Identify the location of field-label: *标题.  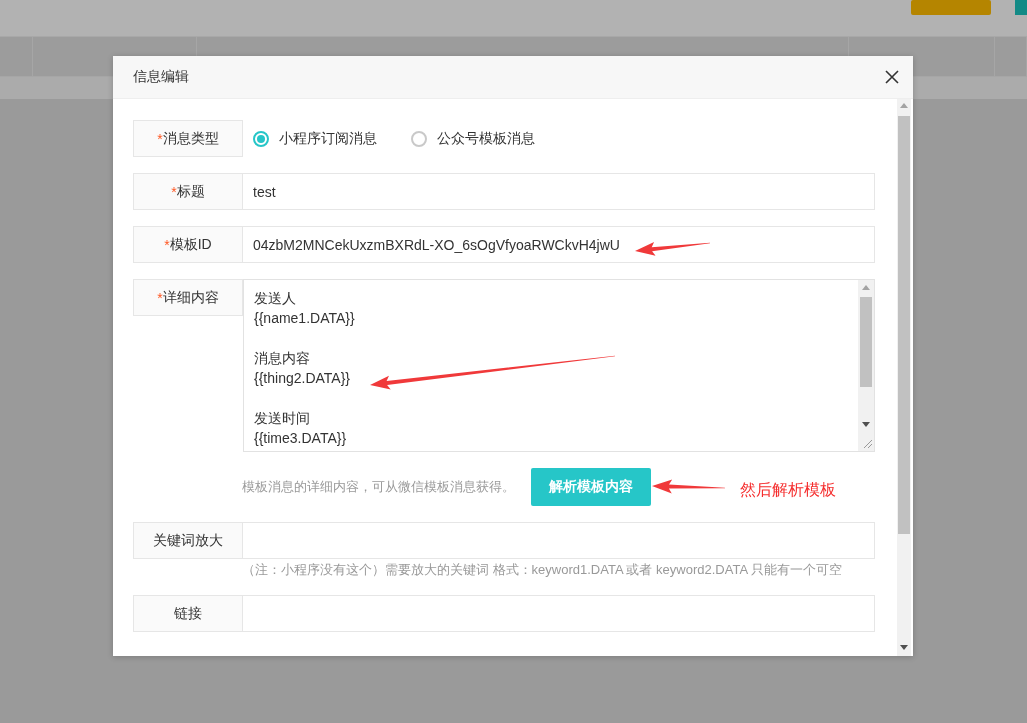
(188, 191).